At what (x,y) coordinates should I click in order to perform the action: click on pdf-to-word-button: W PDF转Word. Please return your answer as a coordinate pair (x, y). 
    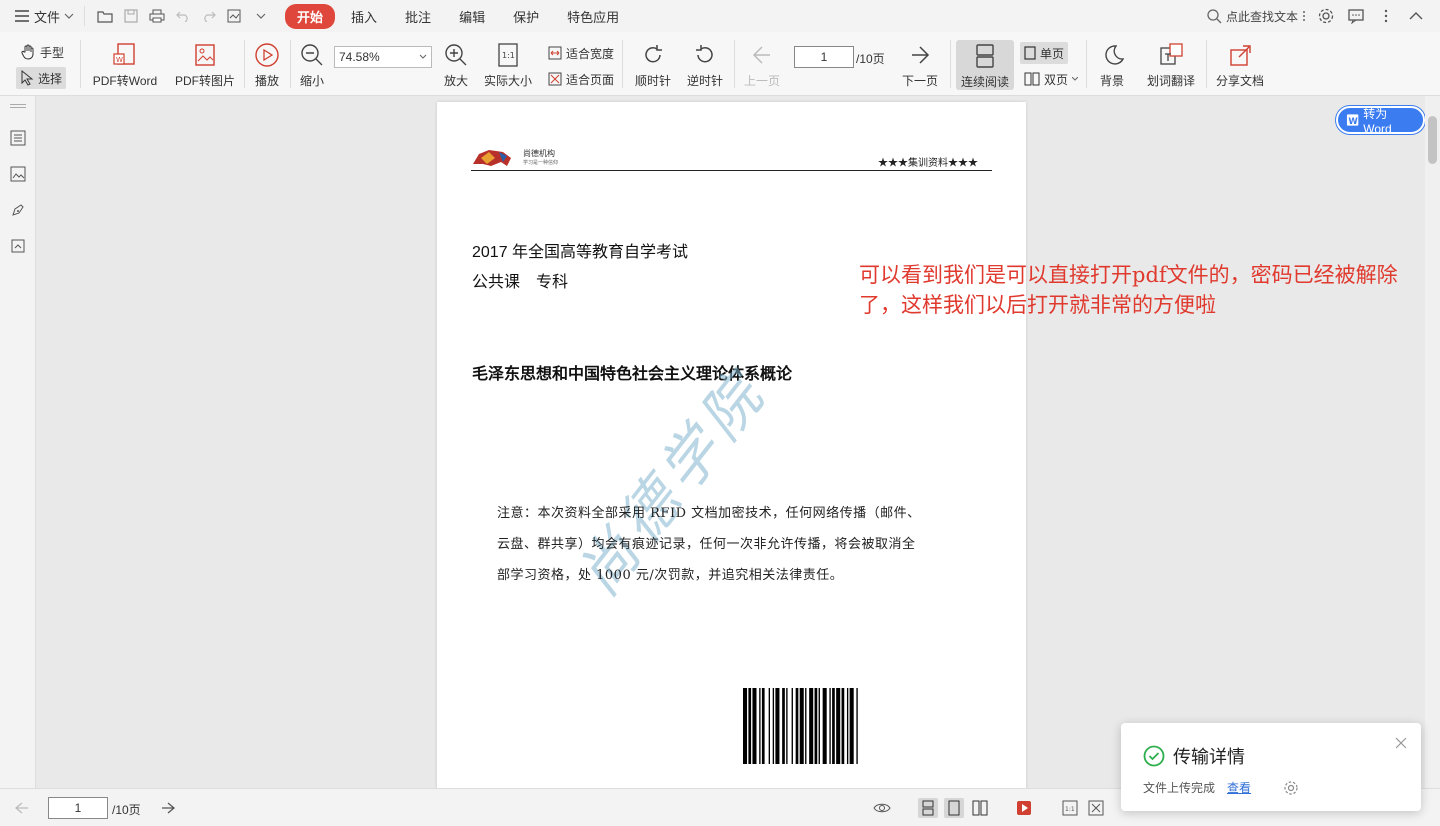
    Looking at the image, I should click on (125, 64).